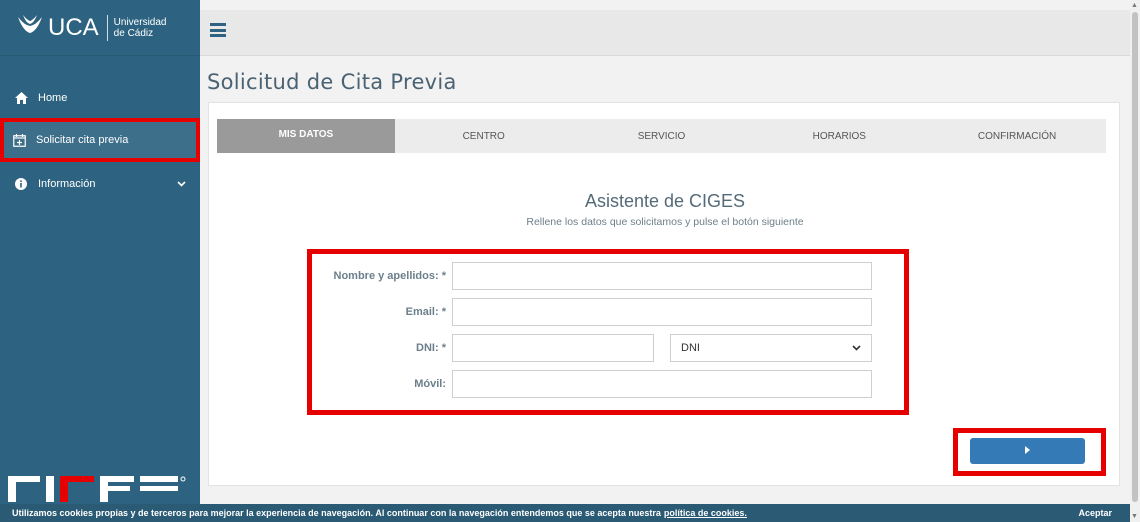 The height and width of the screenshot is (522, 1140). What do you see at coordinates (100, 98) in the screenshot?
I see `sidebar-item-home: Home` at bounding box center [100, 98].